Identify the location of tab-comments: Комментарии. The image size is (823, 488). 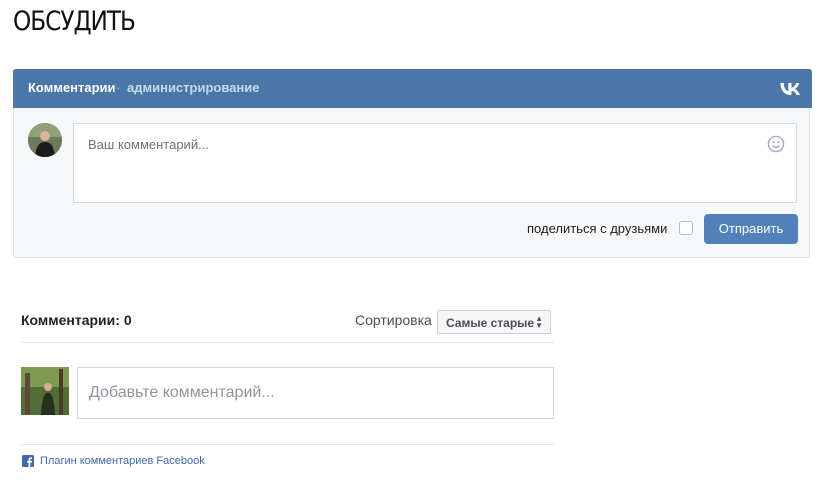
(72, 87).